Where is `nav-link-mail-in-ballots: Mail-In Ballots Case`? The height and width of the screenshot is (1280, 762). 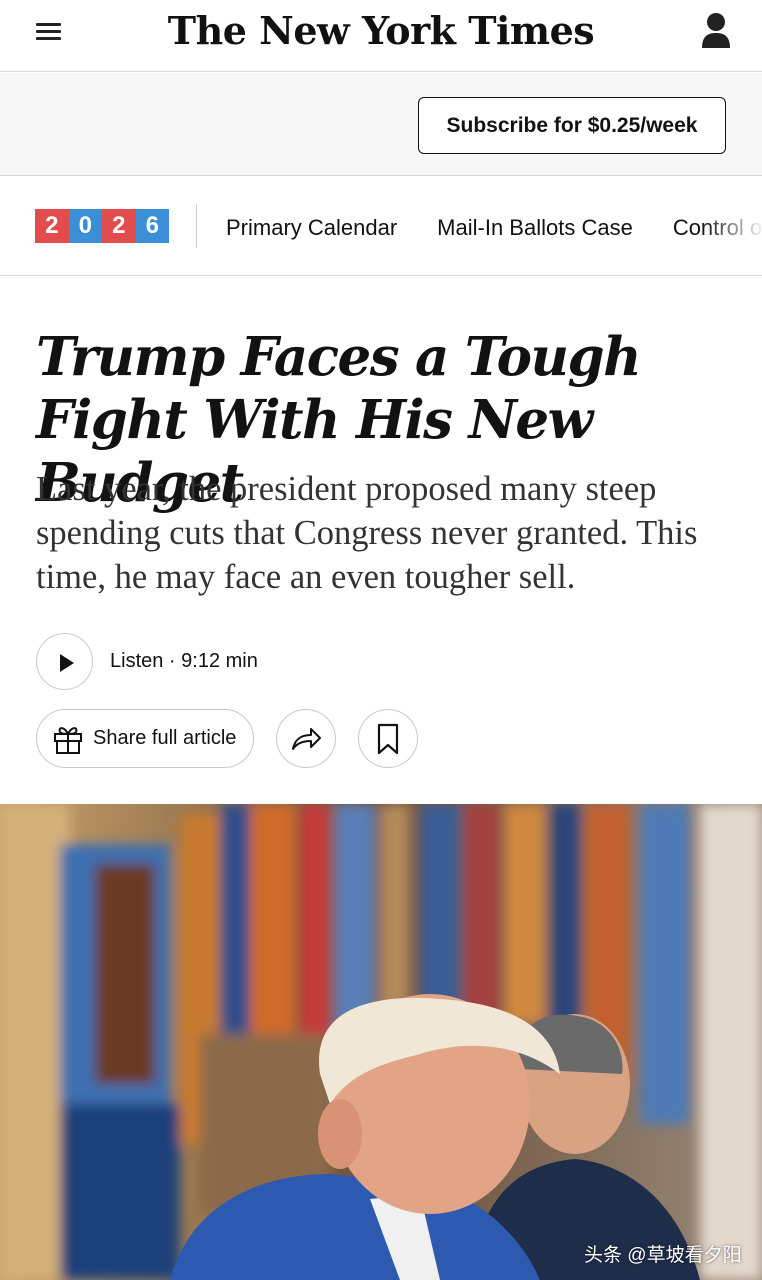
nav-link-mail-in-ballots: Mail-In Ballots Case is located at coordinates (535, 228).